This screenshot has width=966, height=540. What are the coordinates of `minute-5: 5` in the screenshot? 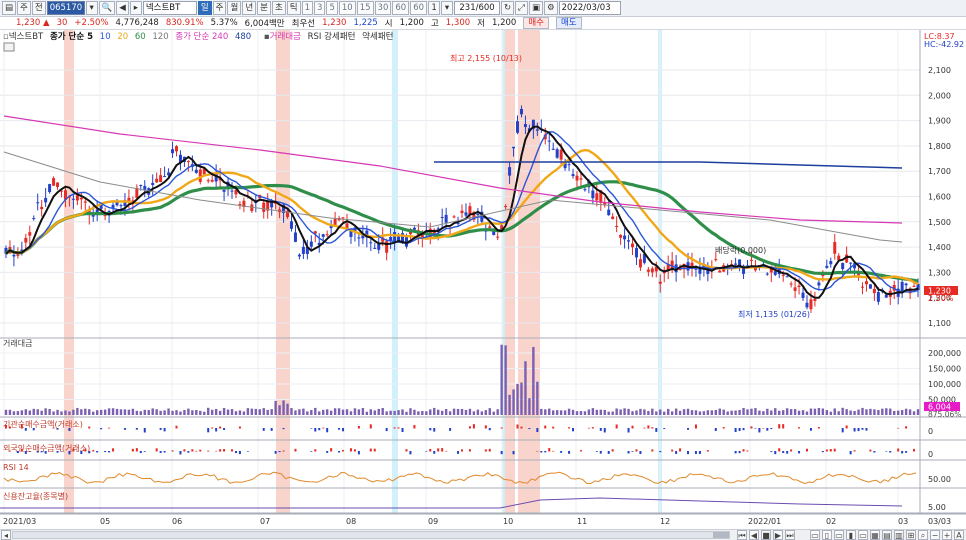 It's located at (332, 8).